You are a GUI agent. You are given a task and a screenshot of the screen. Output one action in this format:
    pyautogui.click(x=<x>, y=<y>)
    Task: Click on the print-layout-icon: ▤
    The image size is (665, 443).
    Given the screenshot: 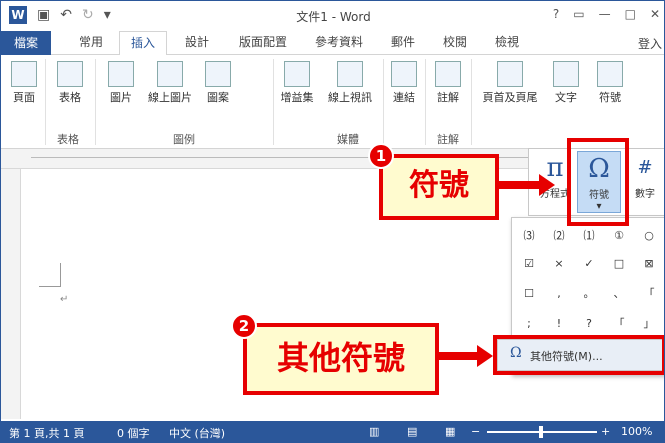 What is the action you would take?
    pyautogui.click(x=412, y=431)
    